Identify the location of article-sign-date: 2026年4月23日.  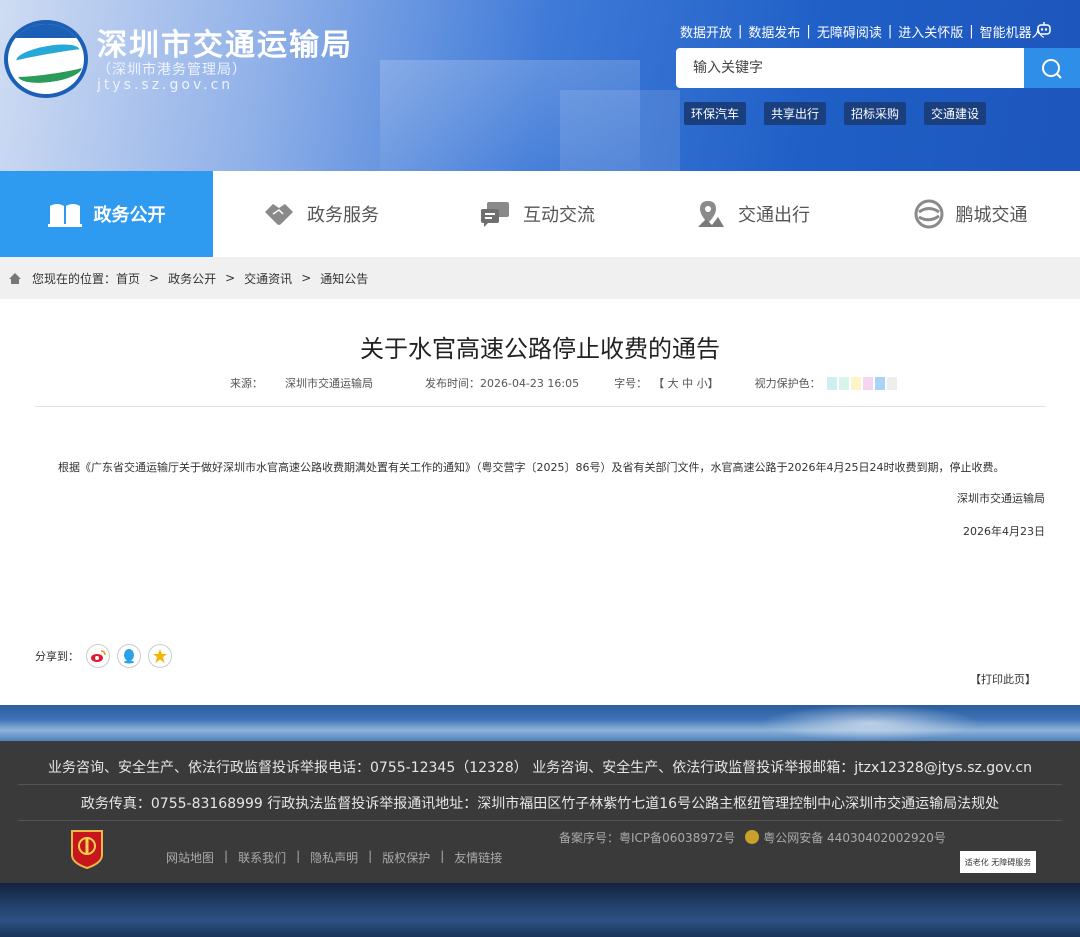
(1004, 531).